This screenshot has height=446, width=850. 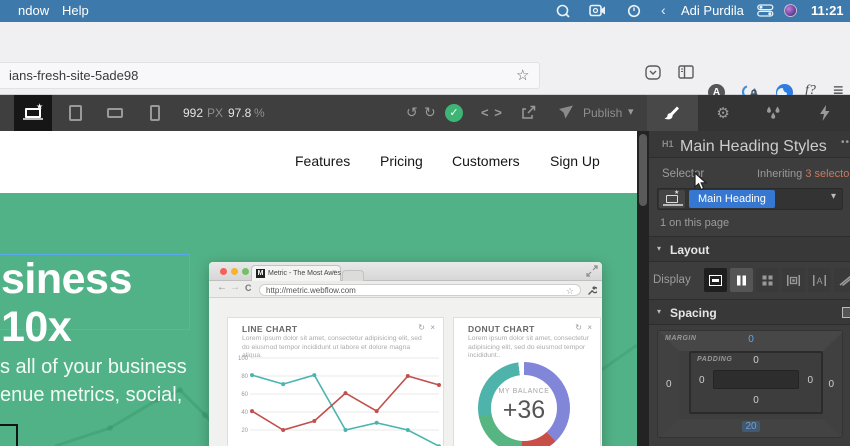 I want to click on chevron-left-icon: ‹, so click(x=663, y=10).